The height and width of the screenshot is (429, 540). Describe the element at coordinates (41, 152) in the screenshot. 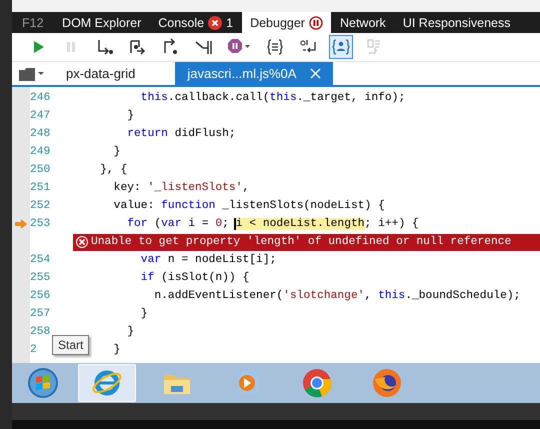

I see `line-number: 249` at that location.